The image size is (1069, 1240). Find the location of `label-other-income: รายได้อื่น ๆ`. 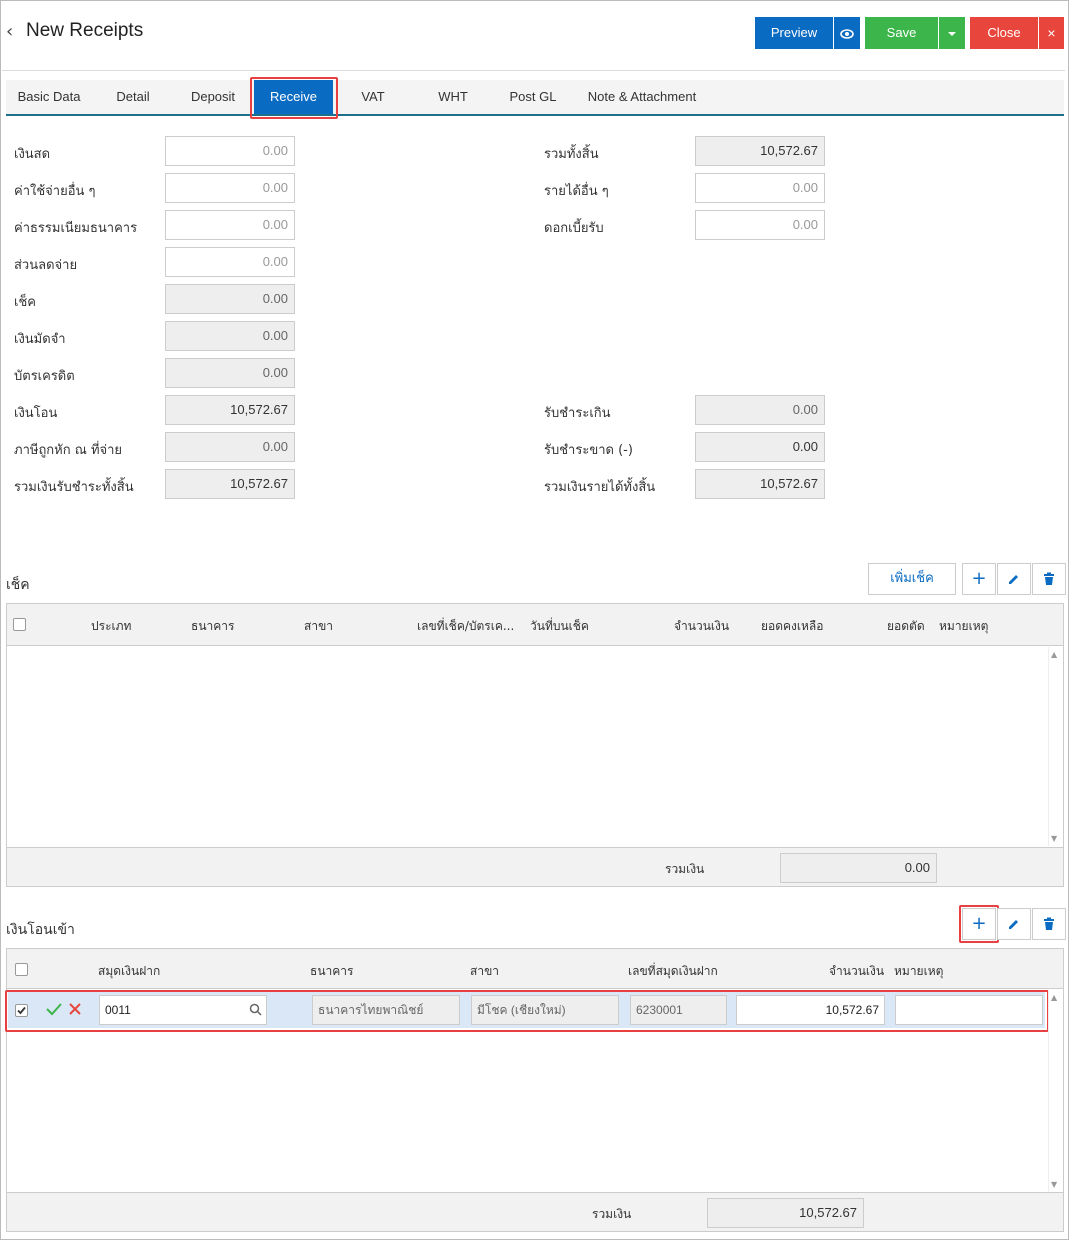

label-other-income: รายได้อื่น ๆ is located at coordinates (576, 191).